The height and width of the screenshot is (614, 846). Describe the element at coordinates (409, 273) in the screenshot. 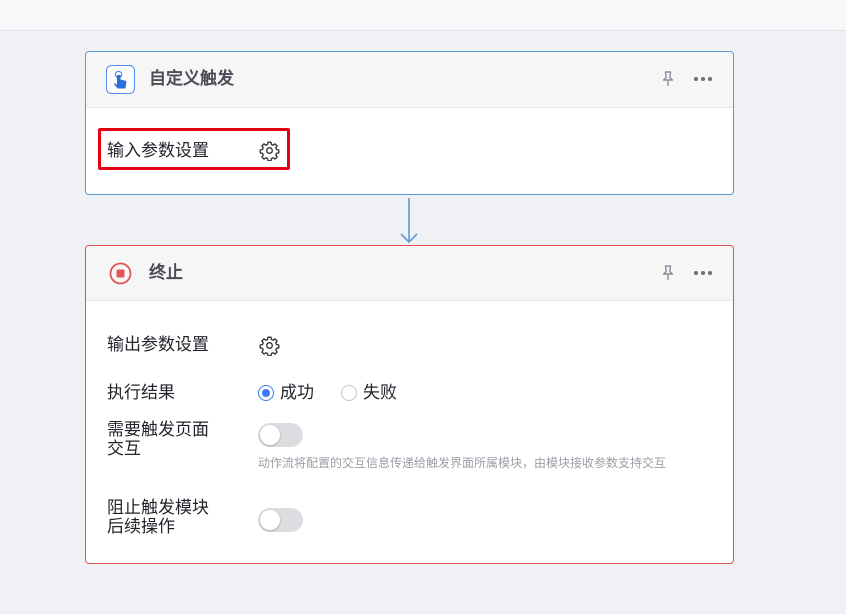

I see `end-node-header: 终止` at that location.